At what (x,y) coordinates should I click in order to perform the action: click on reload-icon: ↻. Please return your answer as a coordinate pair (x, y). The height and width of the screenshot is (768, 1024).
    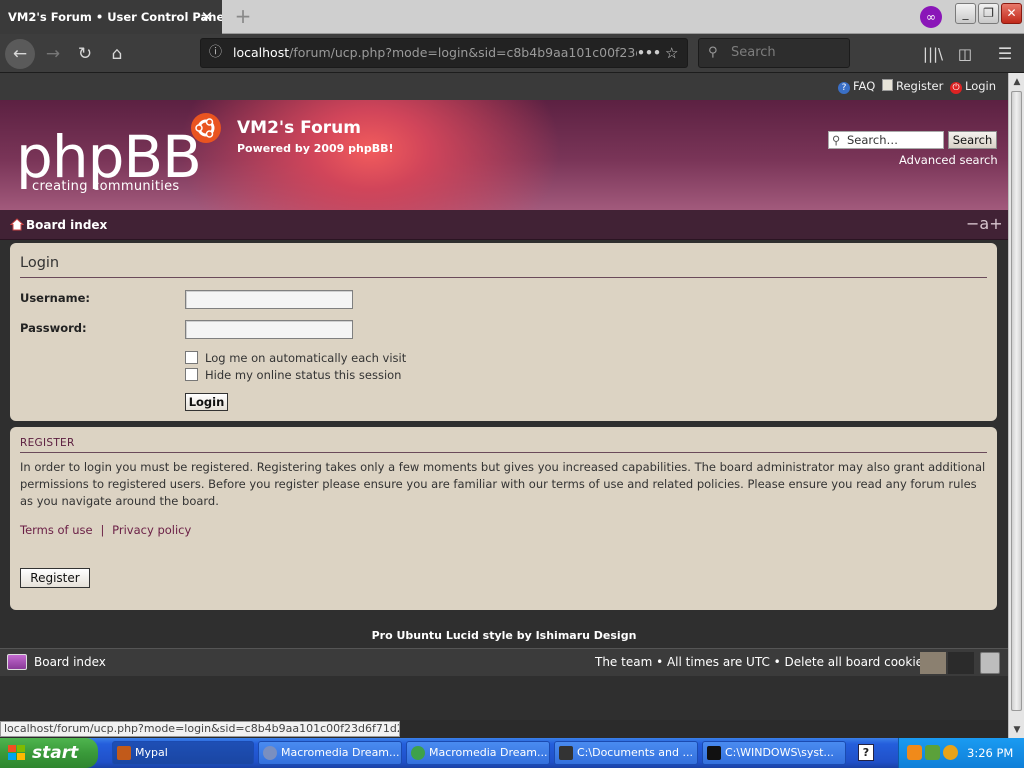
    Looking at the image, I should click on (85, 54).